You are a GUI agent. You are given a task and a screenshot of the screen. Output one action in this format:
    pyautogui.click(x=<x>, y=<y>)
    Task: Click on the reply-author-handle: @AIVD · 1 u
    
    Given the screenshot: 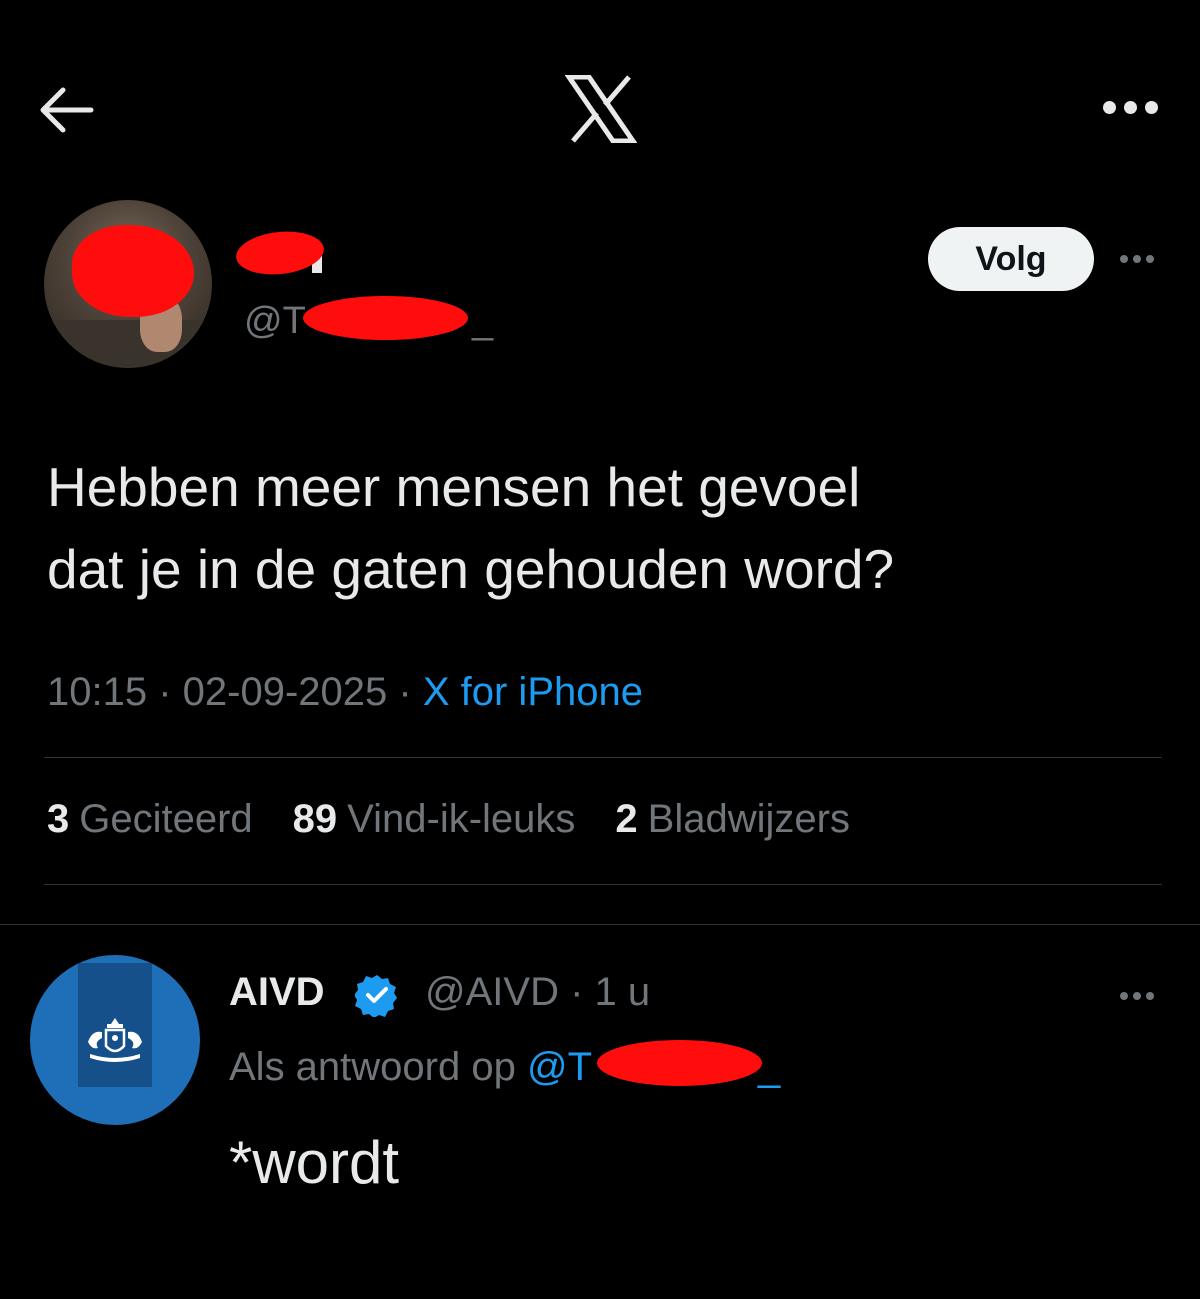 What is the action you would take?
    pyautogui.click(x=537, y=992)
    